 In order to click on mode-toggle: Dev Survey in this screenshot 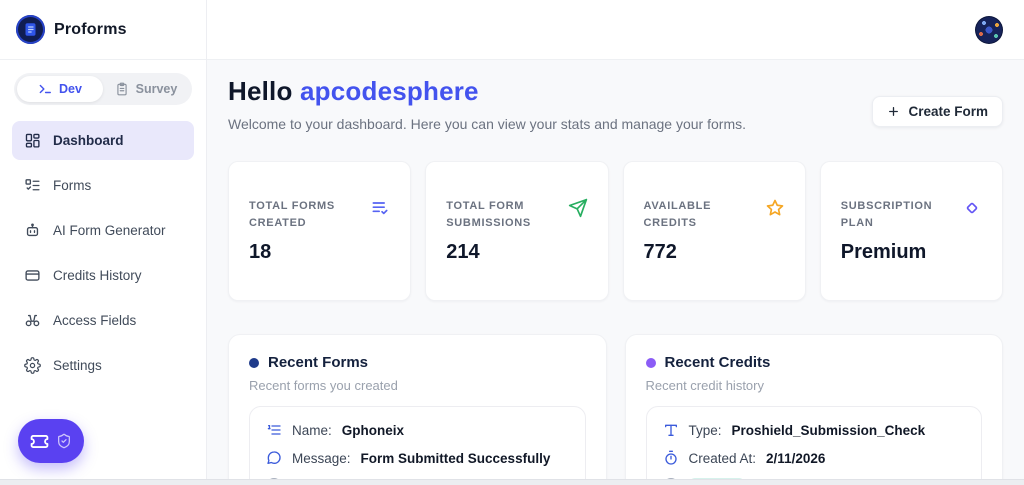, I will do `click(103, 89)`.